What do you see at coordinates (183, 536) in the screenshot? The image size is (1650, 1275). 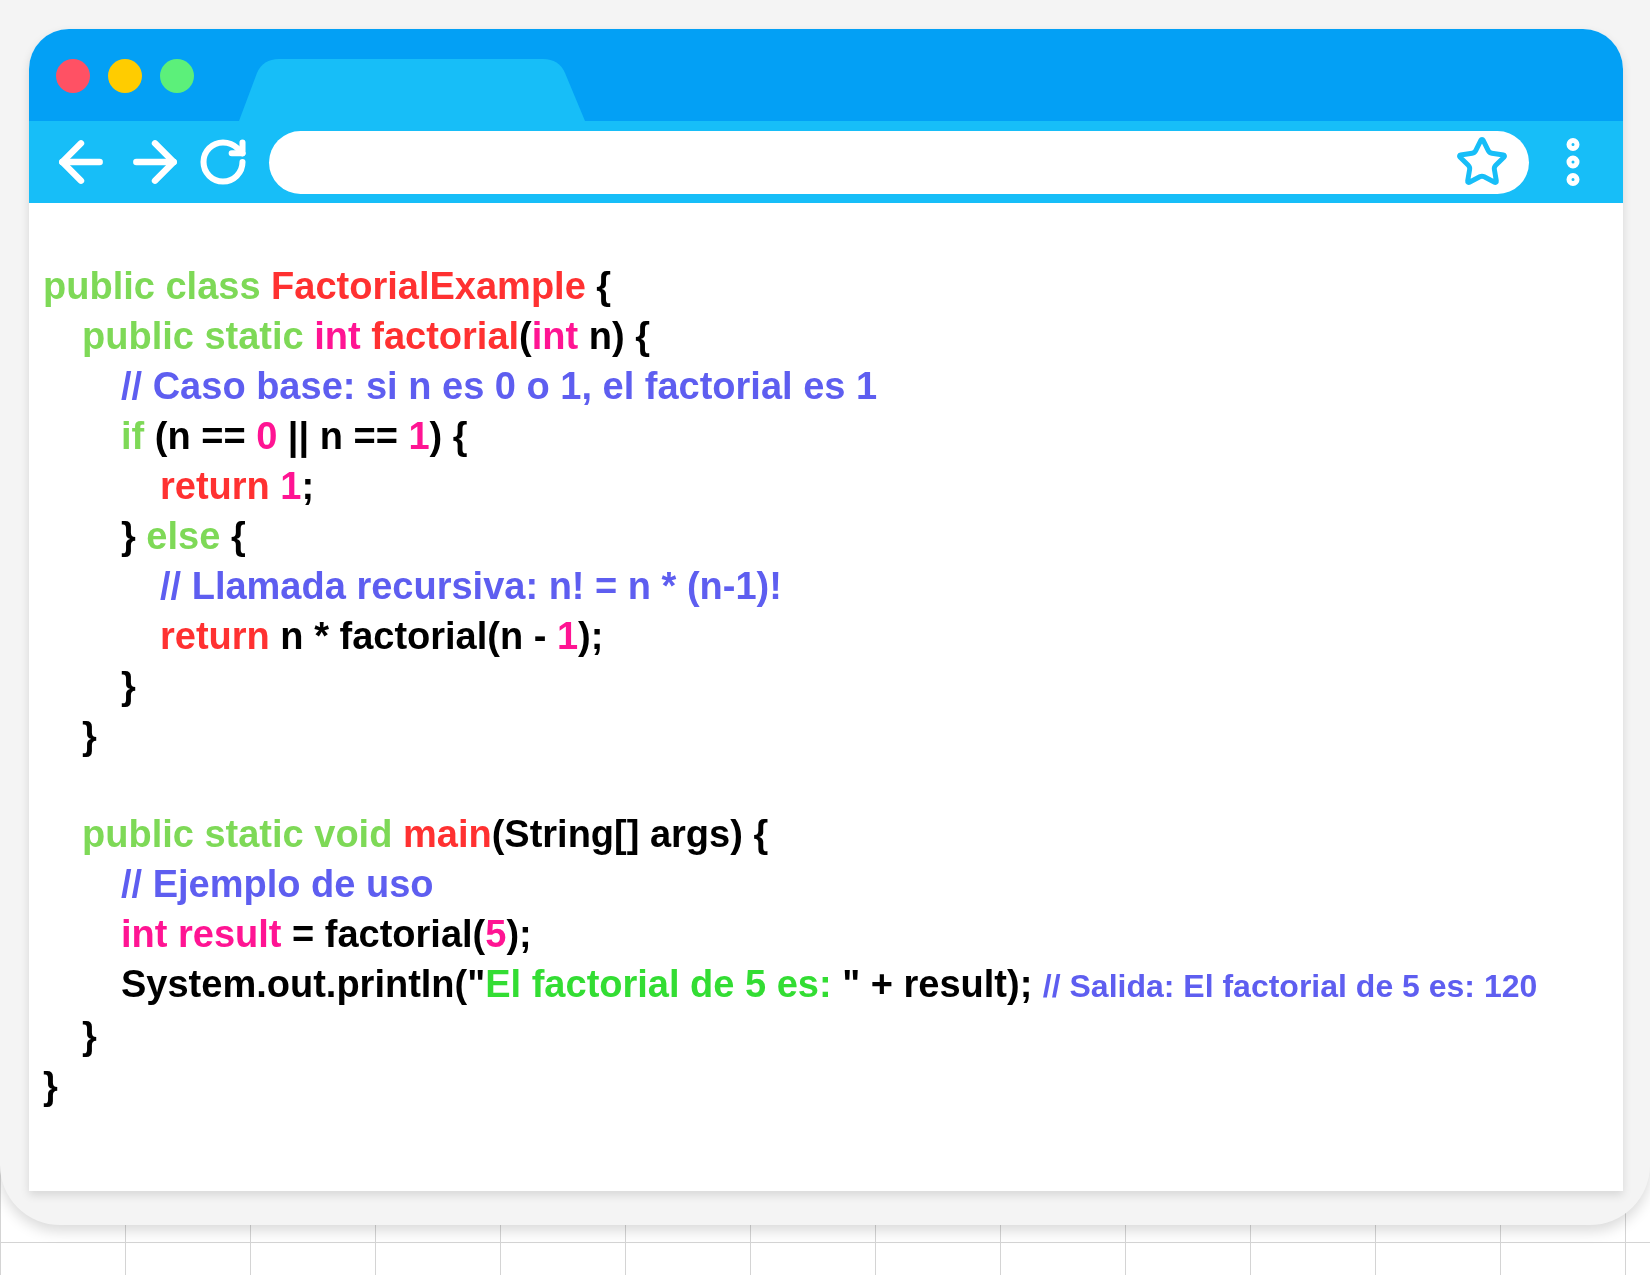 I see `code-line: } else {` at bounding box center [183, 536].